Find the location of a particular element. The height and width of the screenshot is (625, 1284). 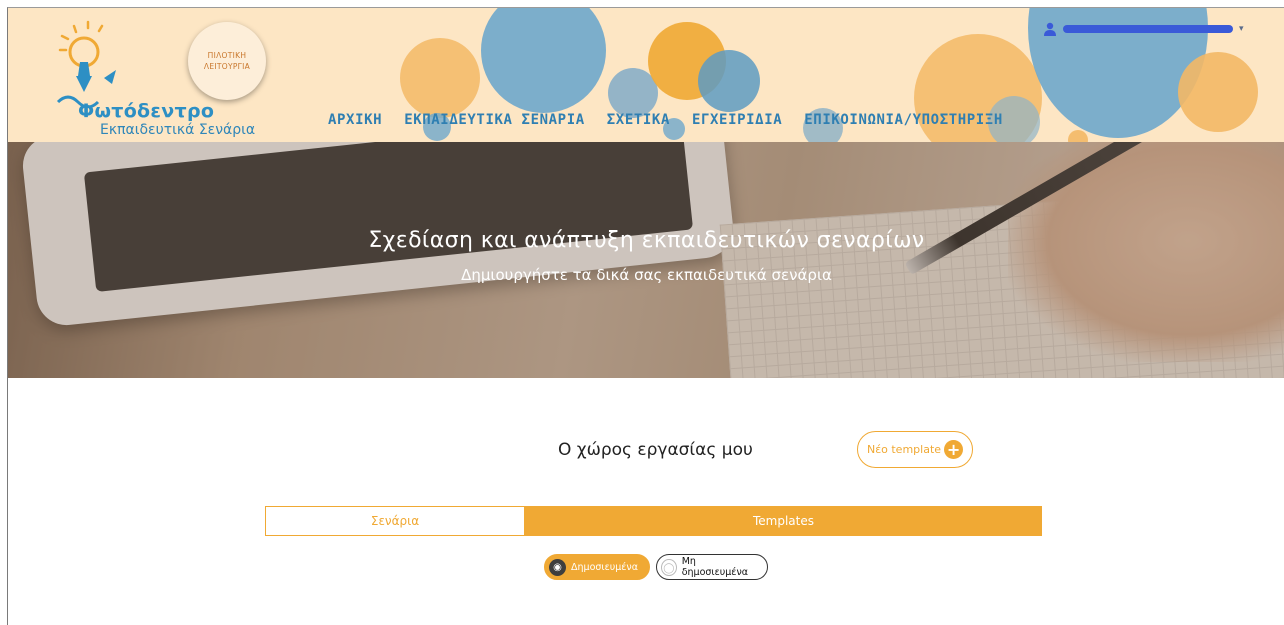

badge-line1: ΠΙΛΟΤΙΚΗ is located at coordinates (227, 55).